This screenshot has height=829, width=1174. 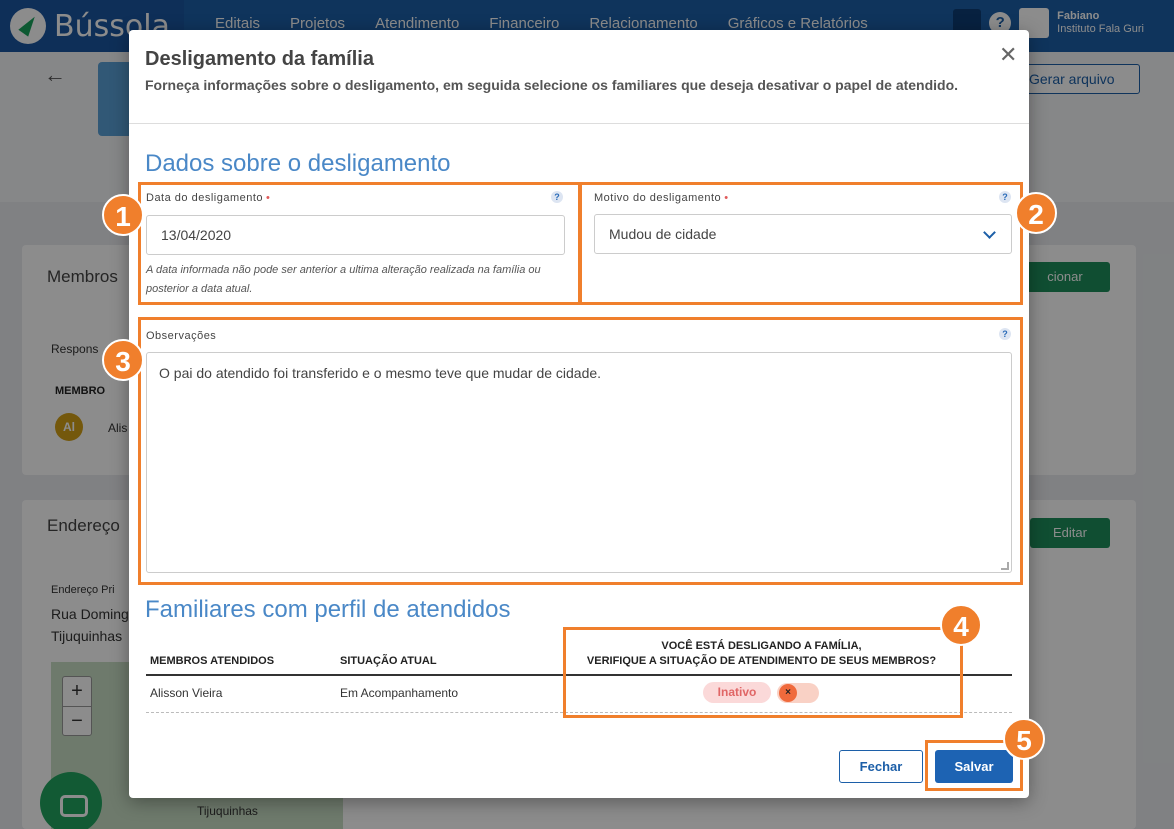 I want to click on modal-title: Desligamento da família, so click(x=259, y=59).